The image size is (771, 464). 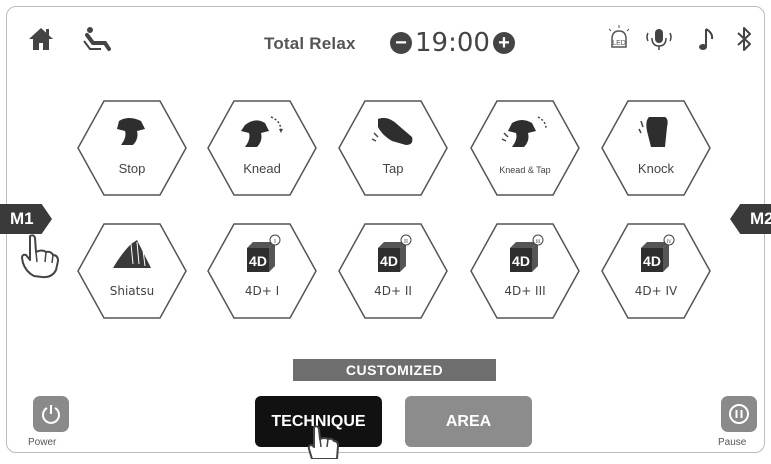 I want to click on increase-time-button: +, so click(x=503, y=43).